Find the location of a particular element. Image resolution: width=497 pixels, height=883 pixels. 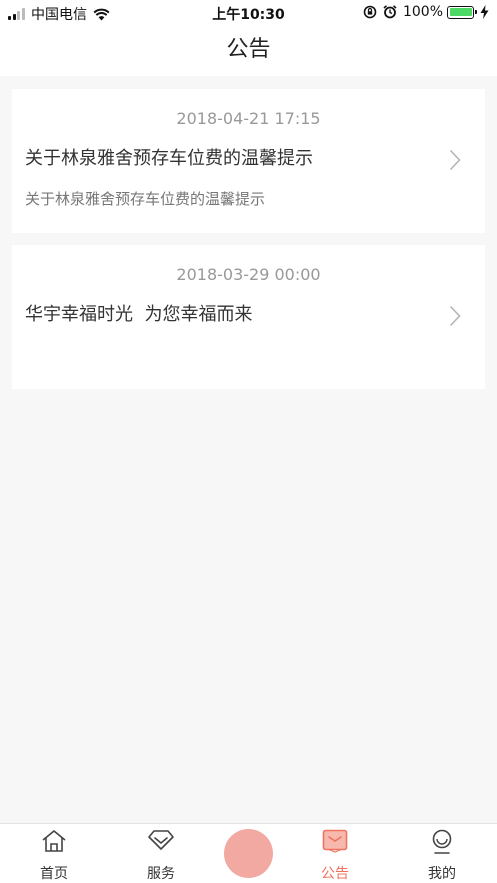

notice-title: 关于林泉雅舍预存车位费的温馨提示 is located at coordinates (169, 158).